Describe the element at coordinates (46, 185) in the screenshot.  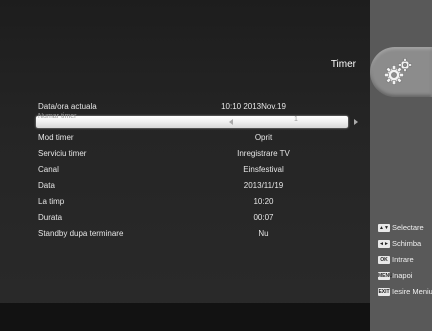
I see `setting-label: Data` at that location.